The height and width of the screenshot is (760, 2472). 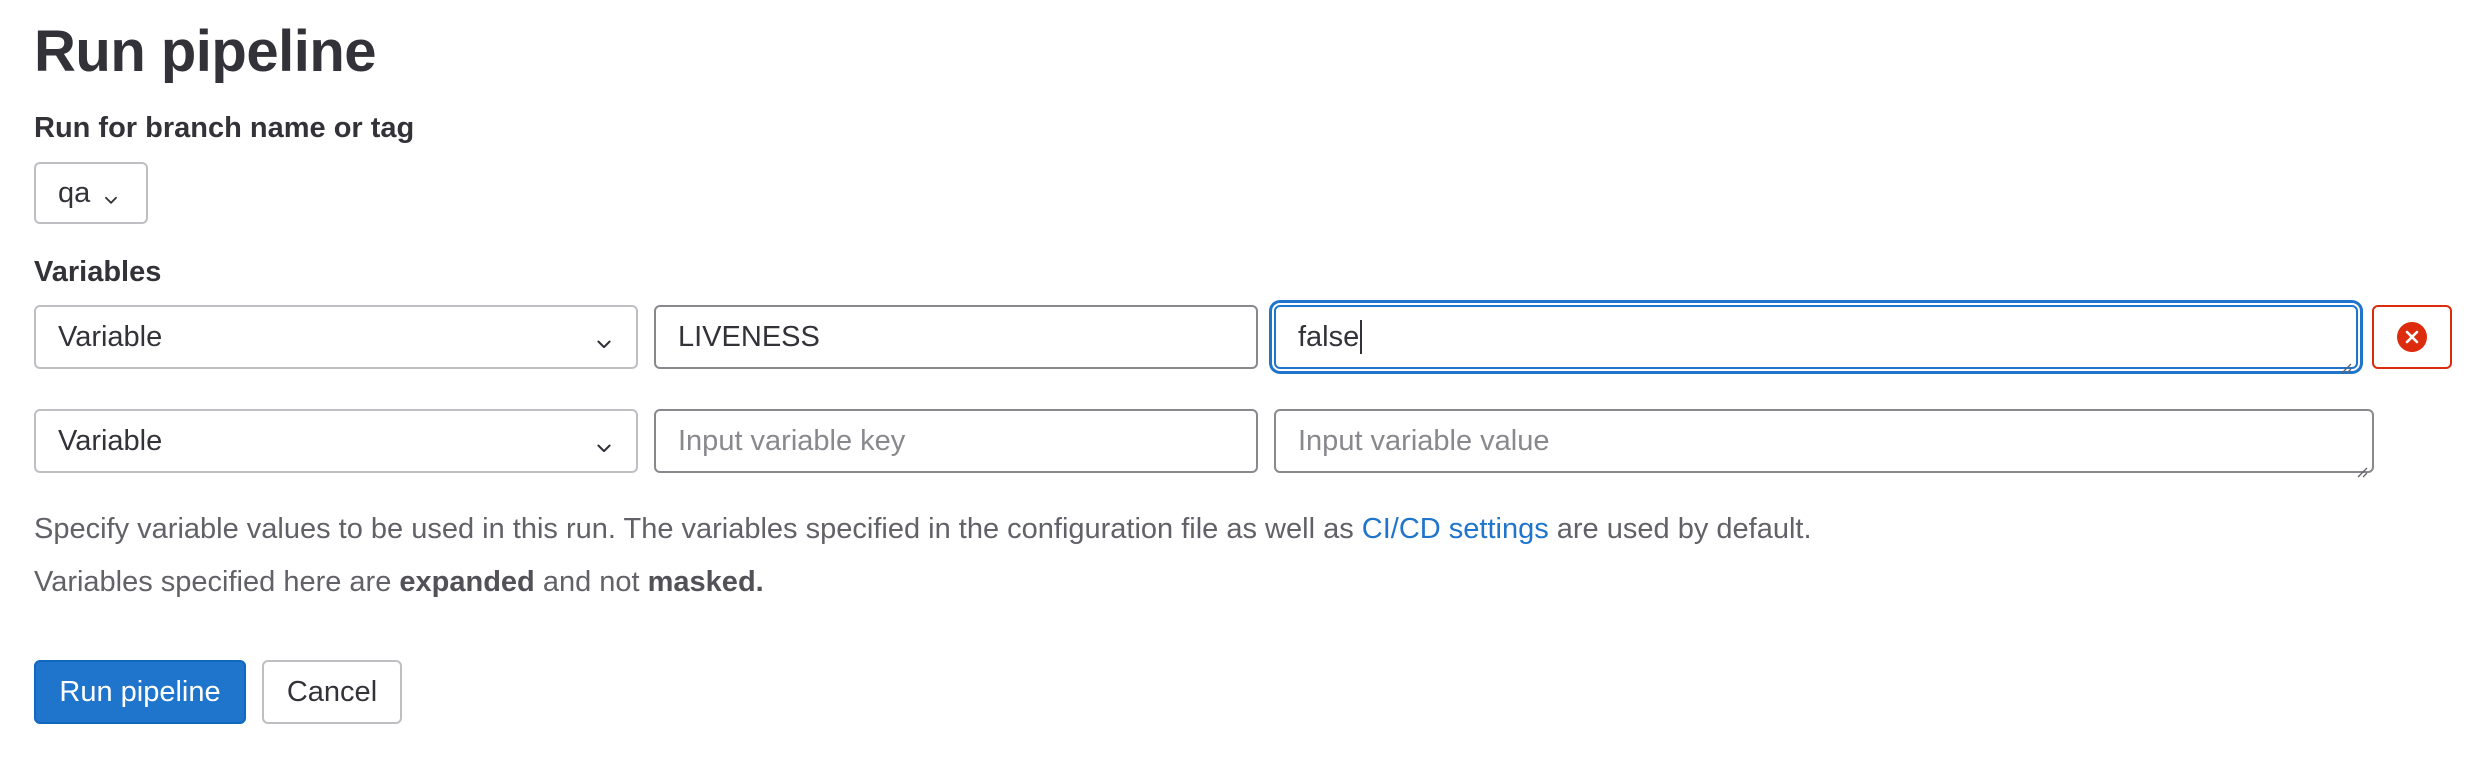 I want to click on branch-dropdown-value: qa, so click(x=74, y=192).